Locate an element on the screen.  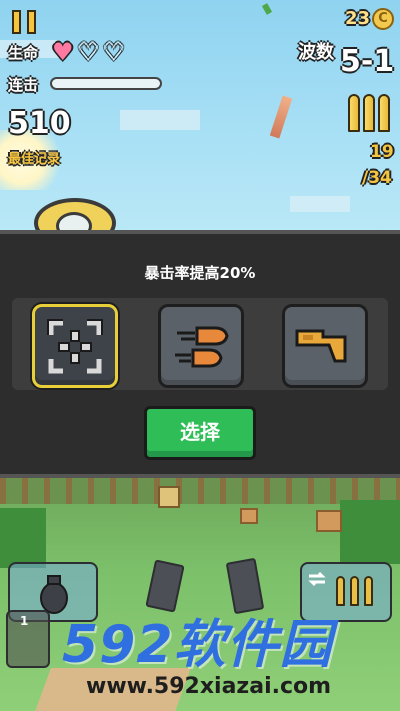
leaf-particle is located at coordinates (267, 9).